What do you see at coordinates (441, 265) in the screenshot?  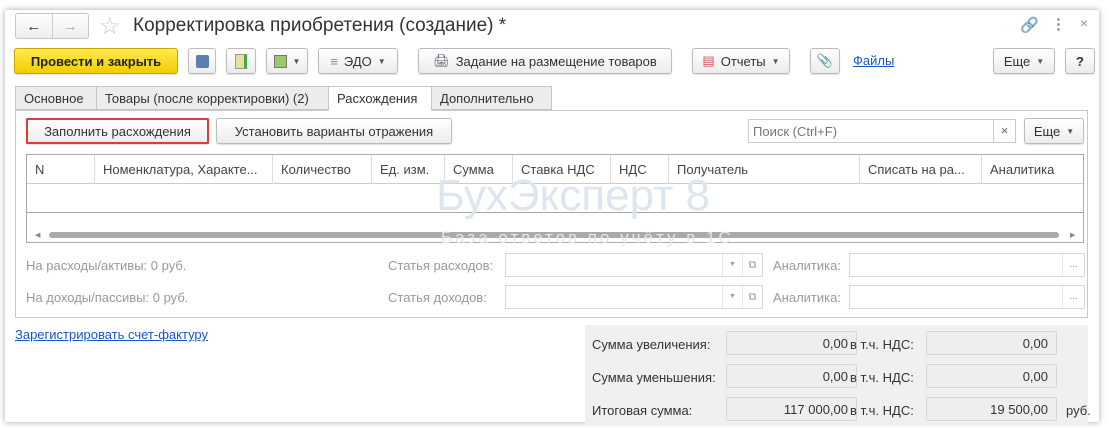 I see `expense-item-label: Статья расходов:` at bounding box center [441, 265].